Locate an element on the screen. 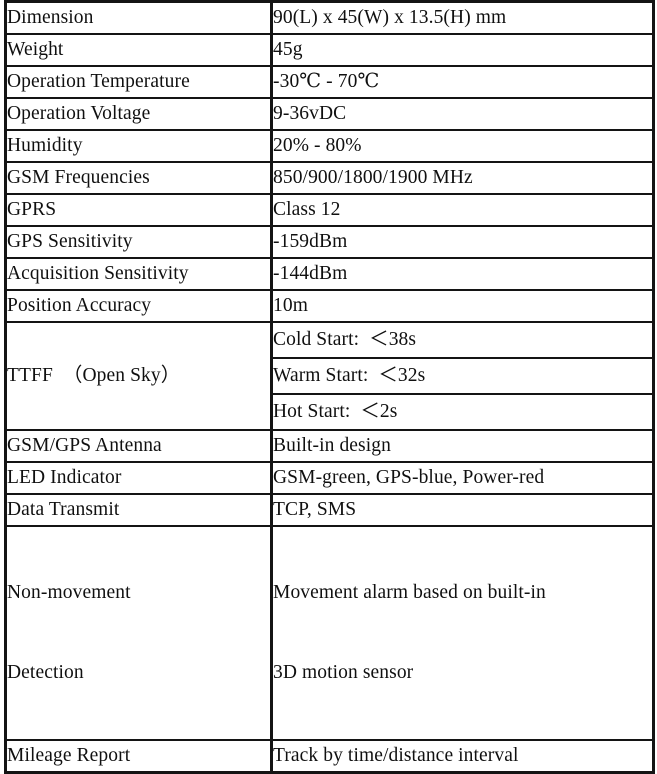 This screenshot has height=774, width=657. spec-label-operation-temperature: Operation Temperature is located at coordinates (139, 82).